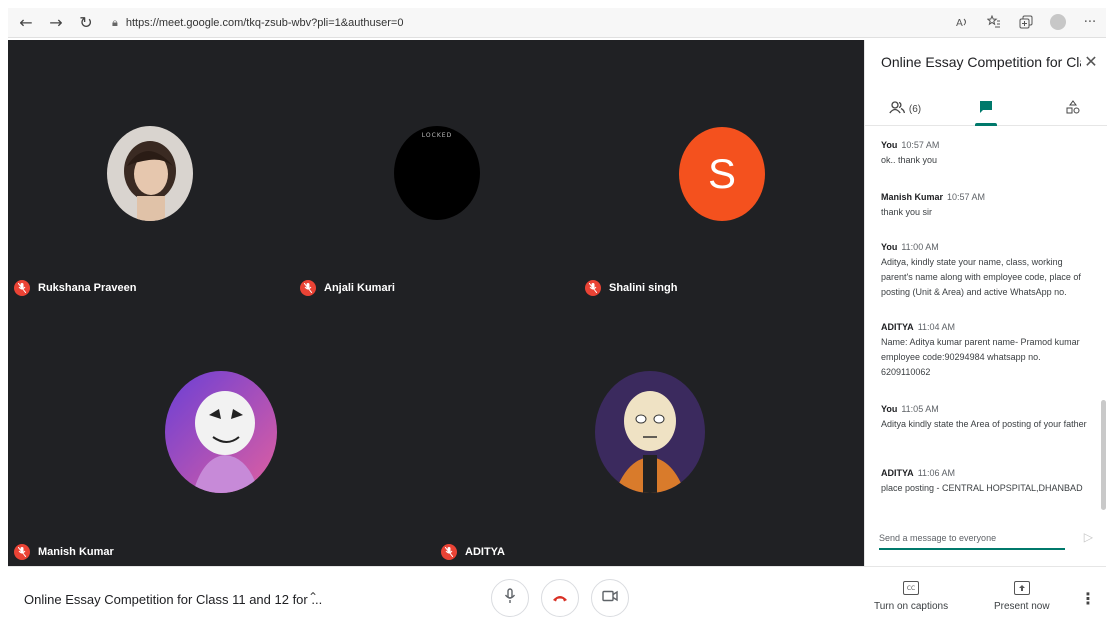 This screenshot has width=1112, height=628. I want to click on message-time: 11:00 AM, so click(920, 247).